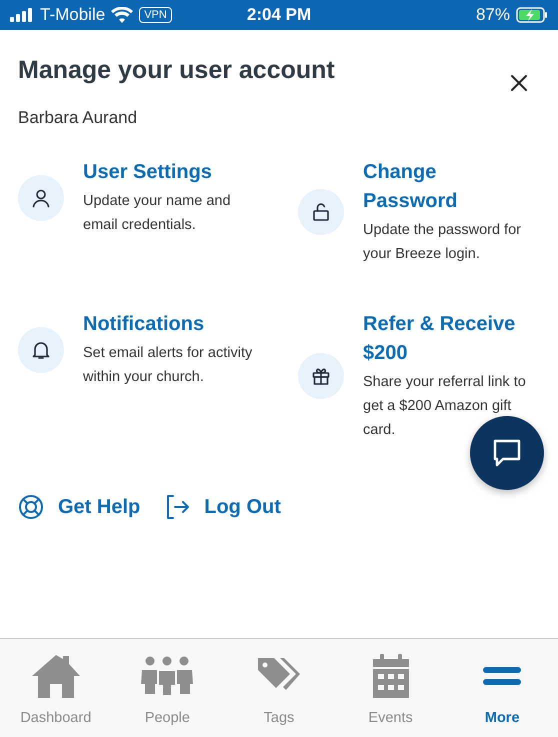 This screenshot has height=737, width=558. Describe the element at coordinates (122, 15) in the screenshot. I see `wifi-icon` at that location.